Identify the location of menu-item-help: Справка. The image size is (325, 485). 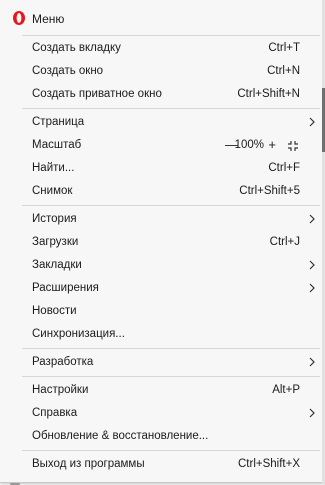
(161, 413).